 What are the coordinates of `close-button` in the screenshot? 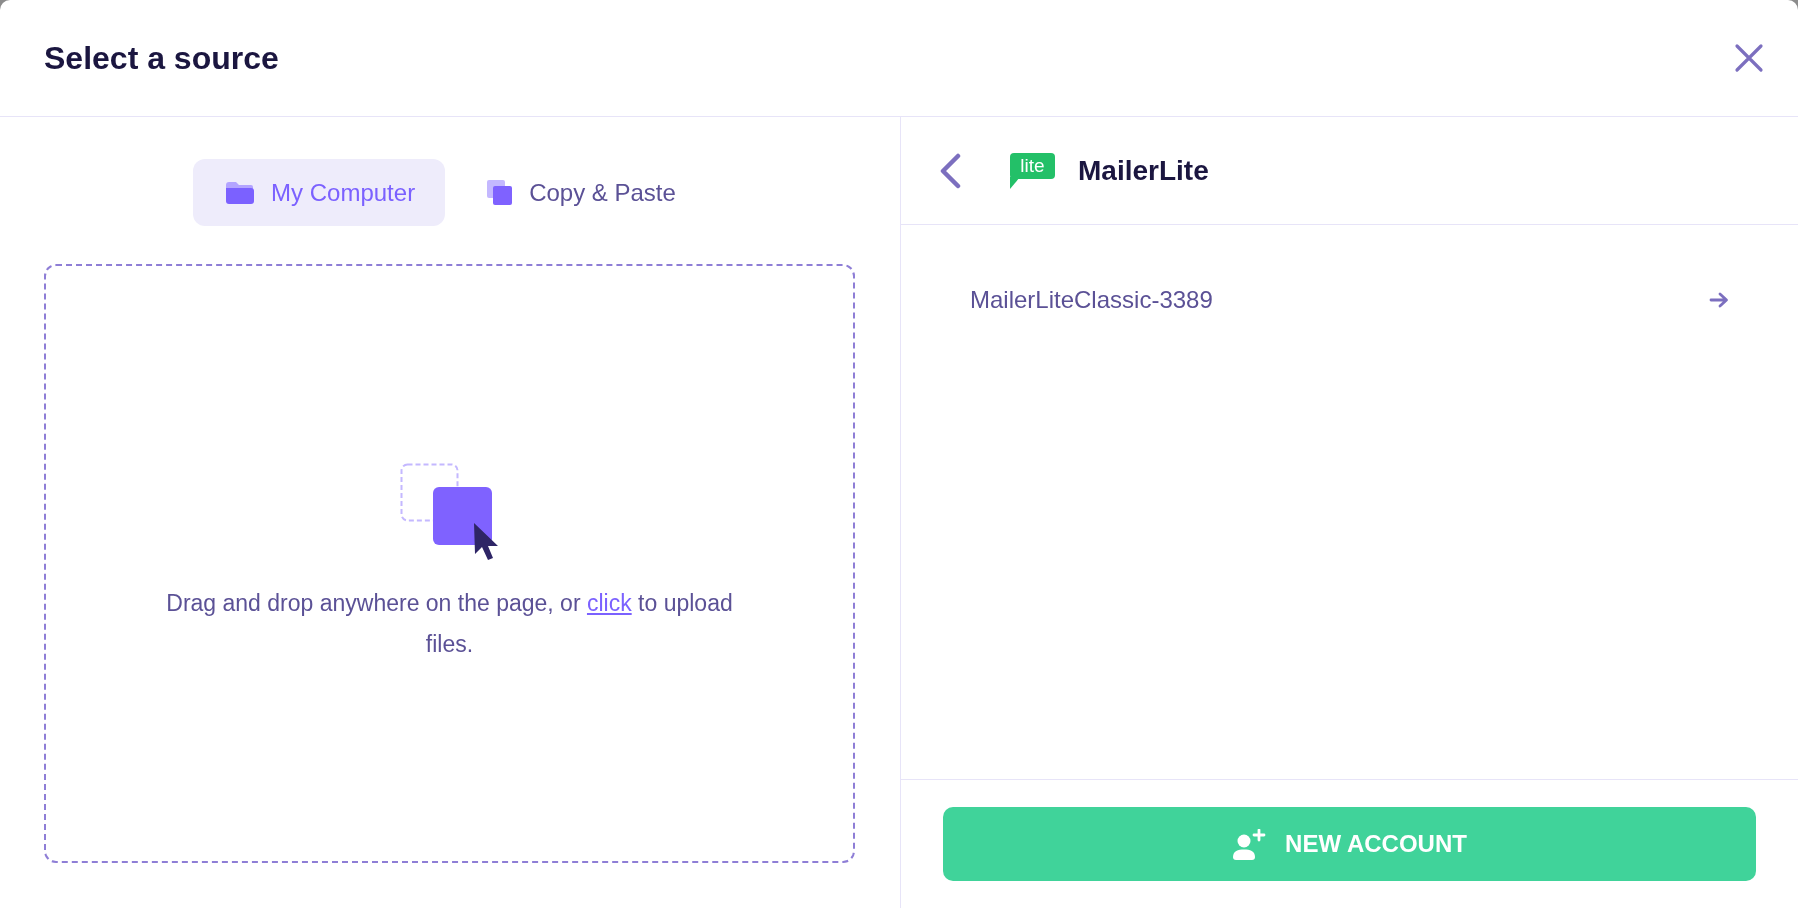 It's located at (1749, 58).